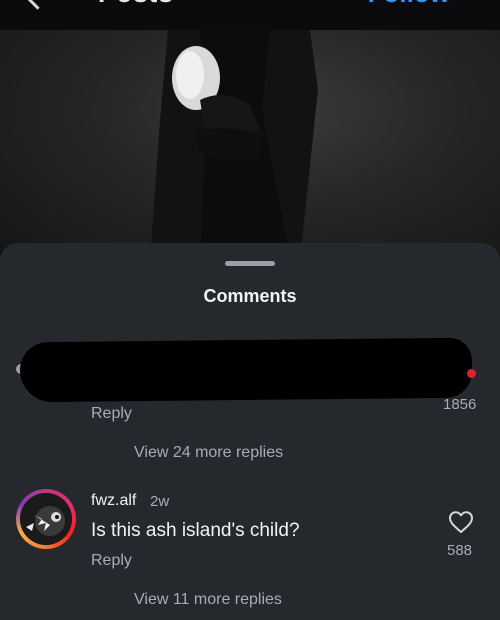 This screenshot has width=500, height=620. I want to click on top-bar: Posts Follow, so click(250, 15).